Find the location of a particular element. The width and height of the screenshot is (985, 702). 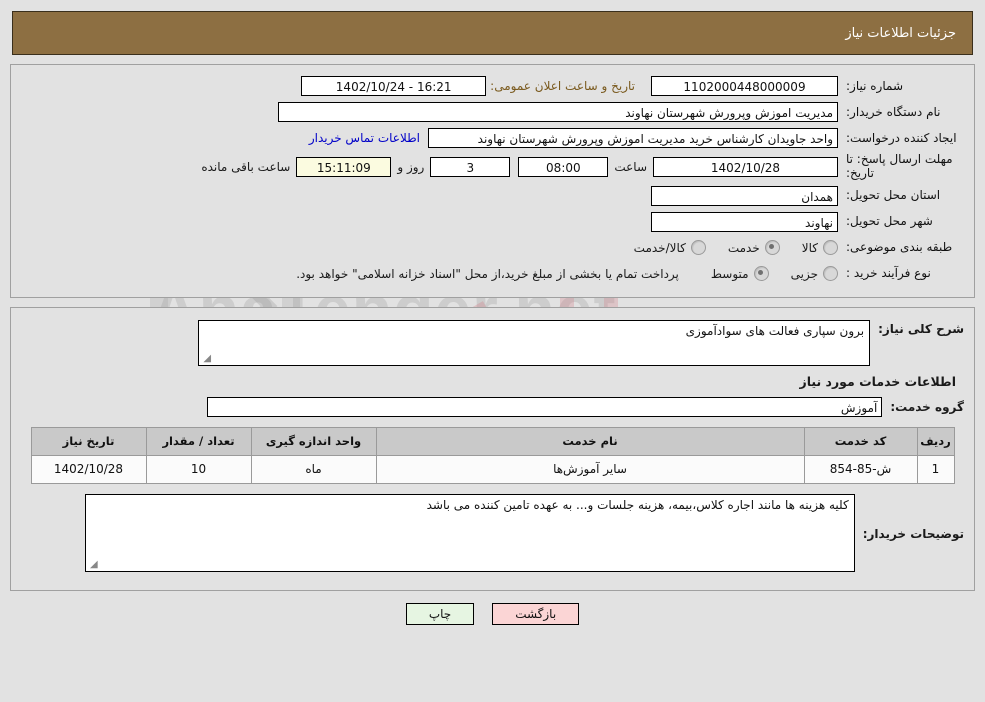

province-label: استان محل تحویل: is located at coordinates (893, 195).